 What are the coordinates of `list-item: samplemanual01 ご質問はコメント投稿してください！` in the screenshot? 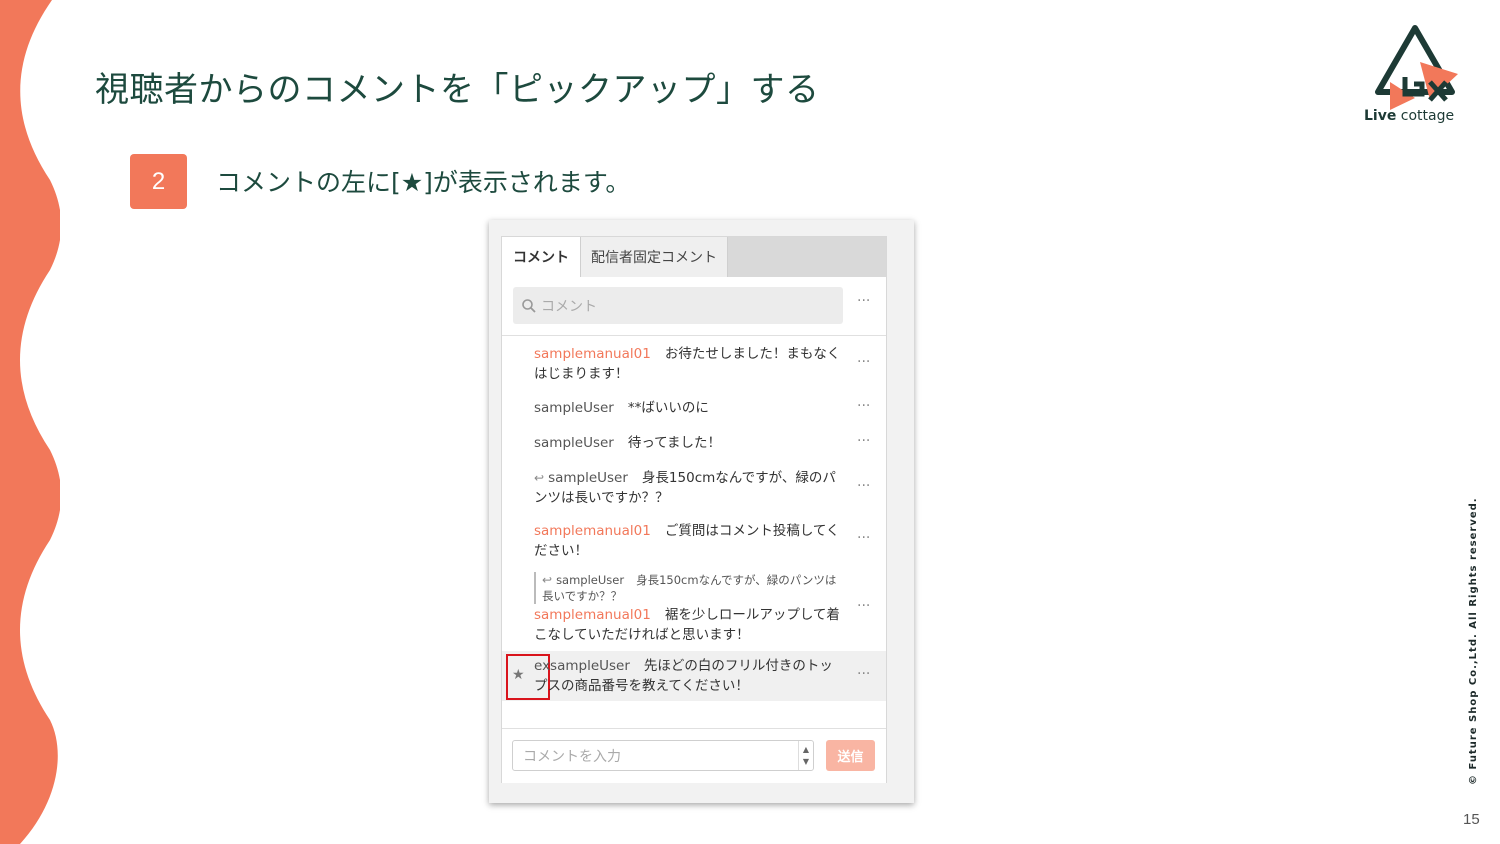 It's located at (689, 541).